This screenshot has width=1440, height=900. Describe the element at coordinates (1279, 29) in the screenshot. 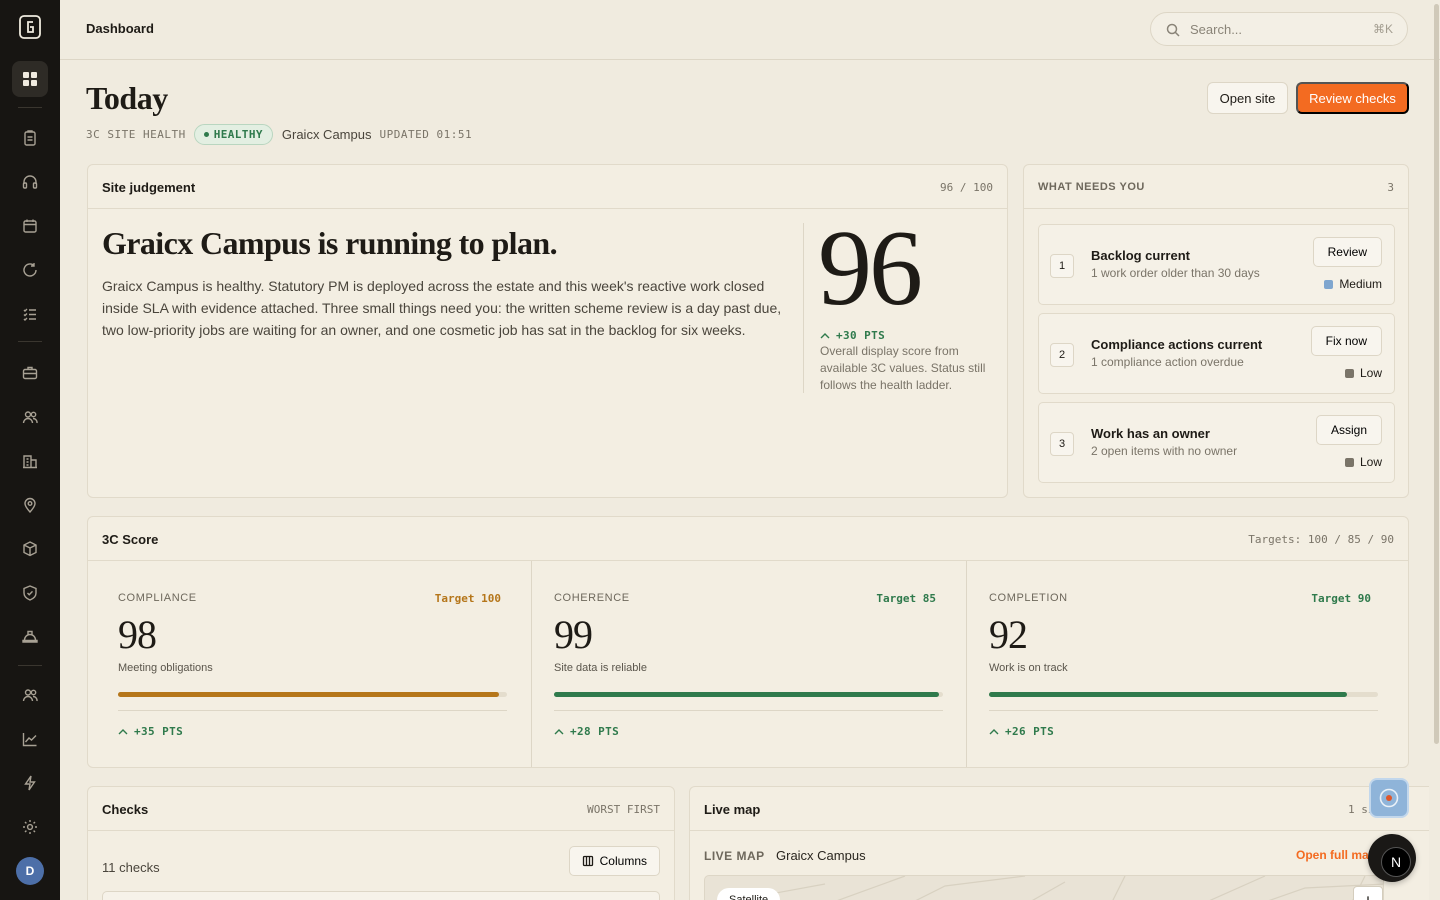

I see `search-input: Search... ⌘K` at that location.